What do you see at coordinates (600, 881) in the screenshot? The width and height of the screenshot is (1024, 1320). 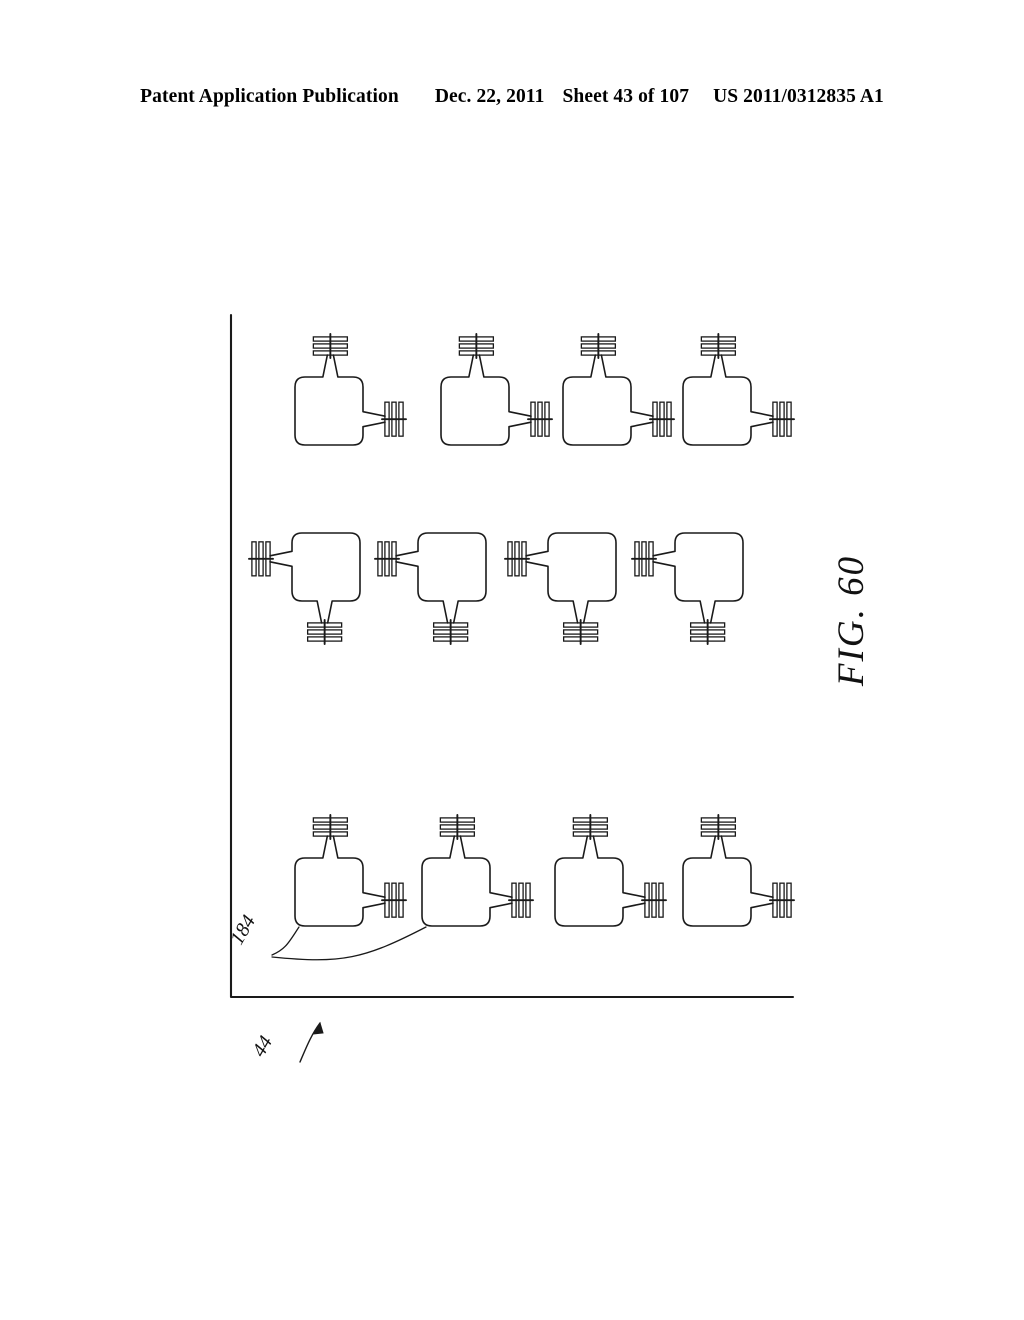 I see `cell-10-body` at bounding box center [600, 881].